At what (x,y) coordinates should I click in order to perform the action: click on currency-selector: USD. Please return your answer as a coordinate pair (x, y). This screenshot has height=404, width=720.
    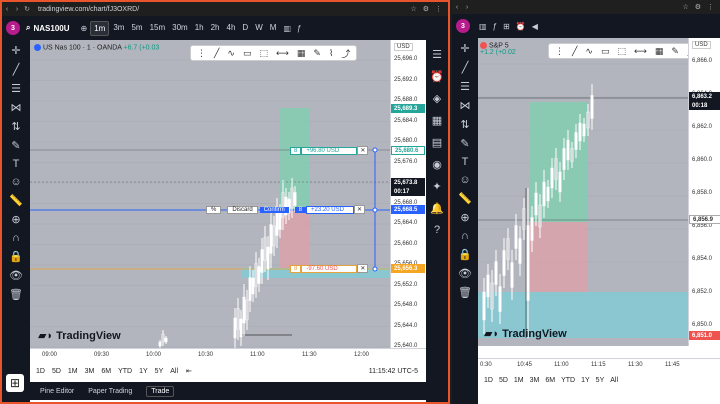
    Looking at the image, I should click on (403, 47).